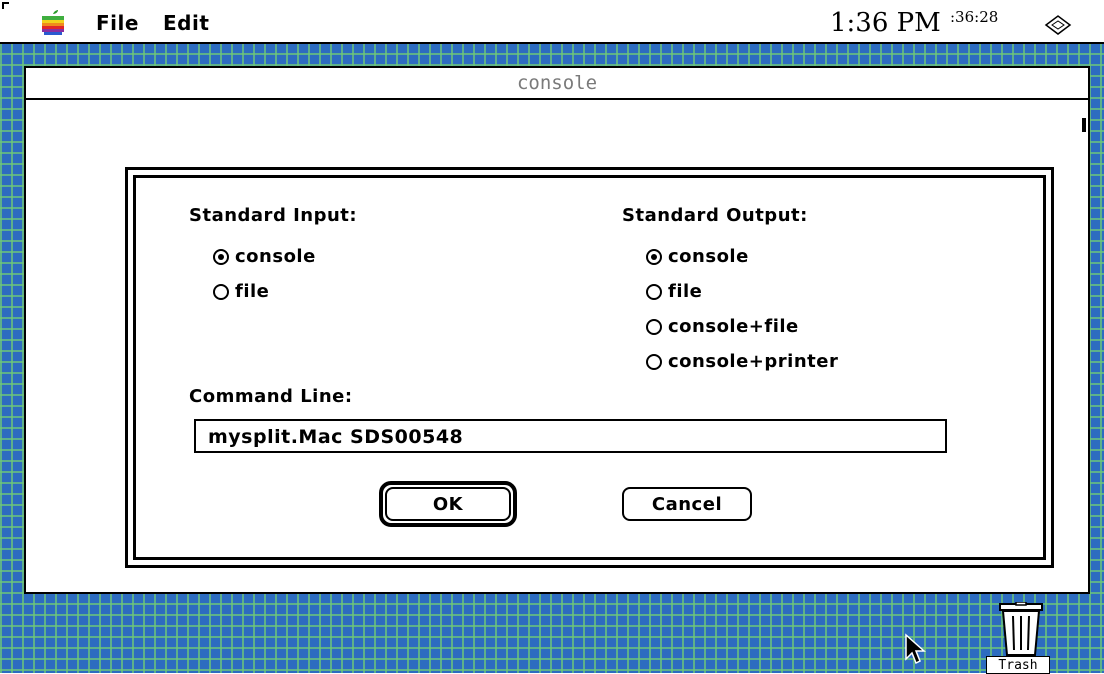  I want to click on command-line-label: Command Line:, so click(271, 396).